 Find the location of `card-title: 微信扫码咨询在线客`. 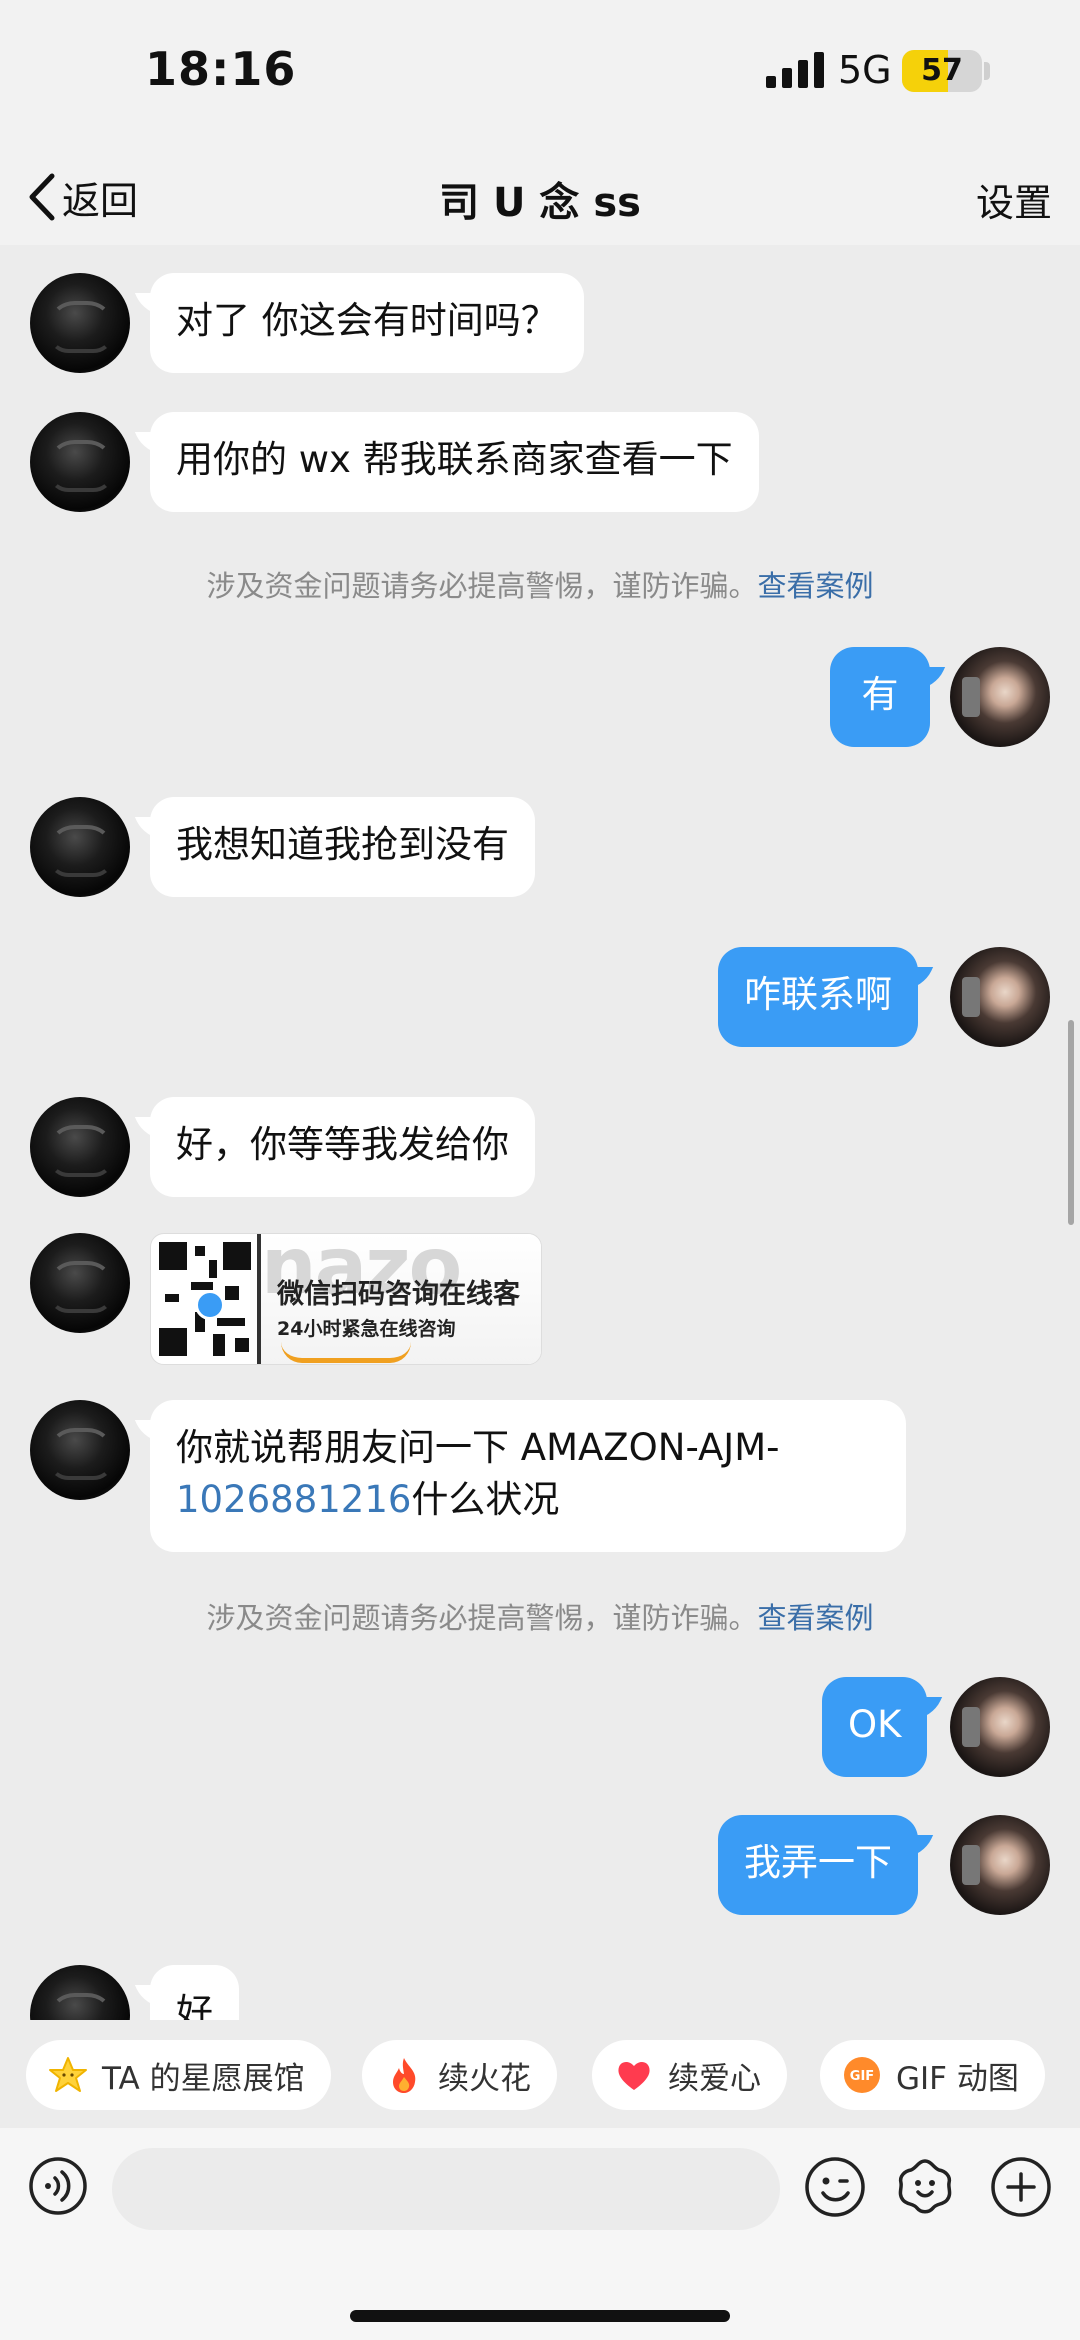

card-title: 微信扫码咨询在线客 is located at coordinates (398, 1294).